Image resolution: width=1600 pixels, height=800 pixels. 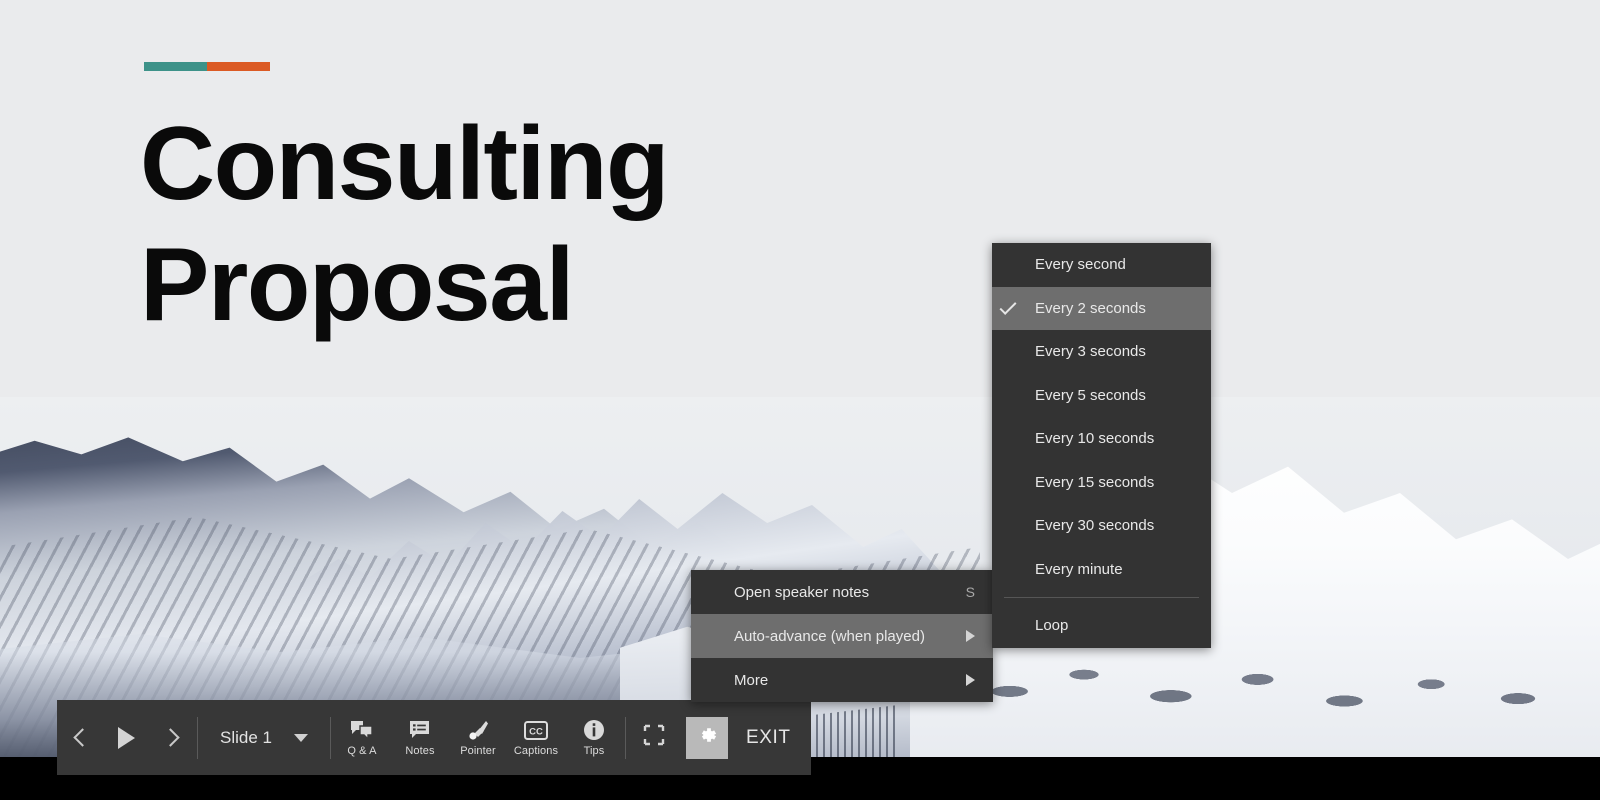 I want to click on chevron-left-icon, so click(x=82, y=737).